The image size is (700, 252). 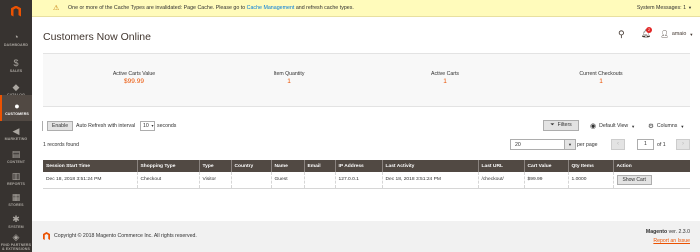 What do you see at coordinates (167, 126) in the screenshot?
I see `seconds-label: seconds` at bounding box center [167, 126].